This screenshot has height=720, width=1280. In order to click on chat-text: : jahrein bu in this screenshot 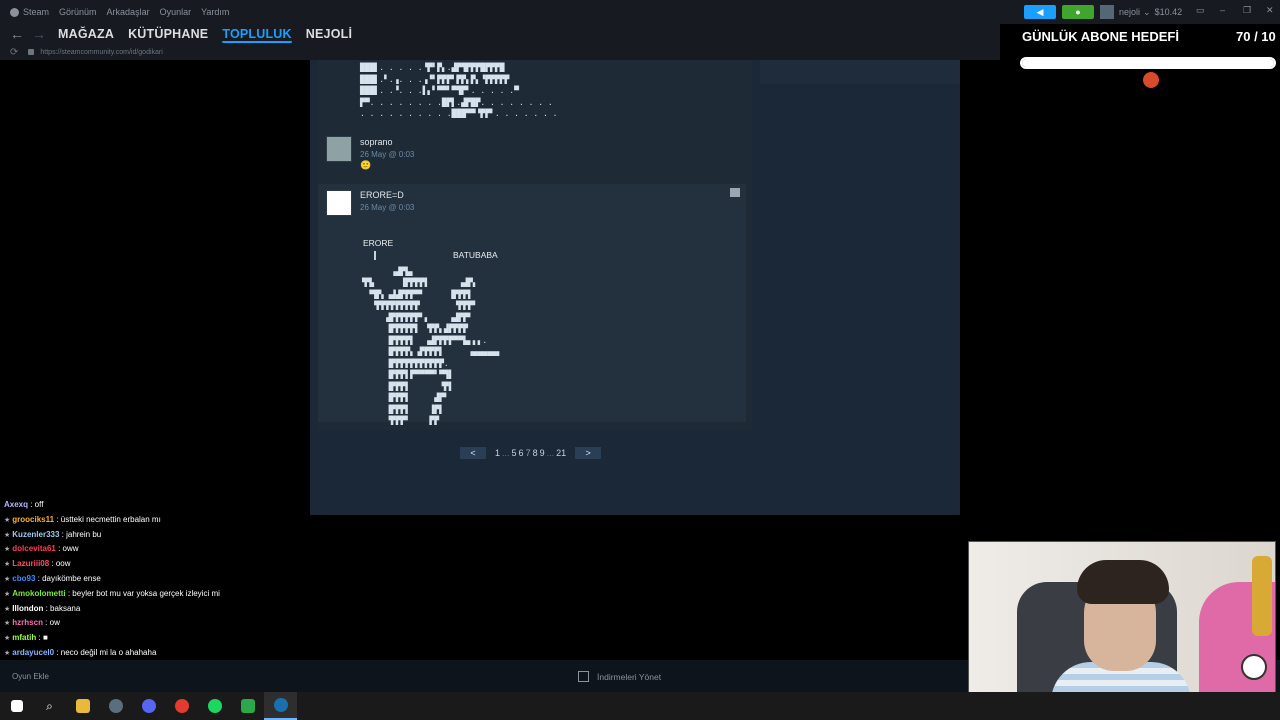, I will do `click(80, 534)`.